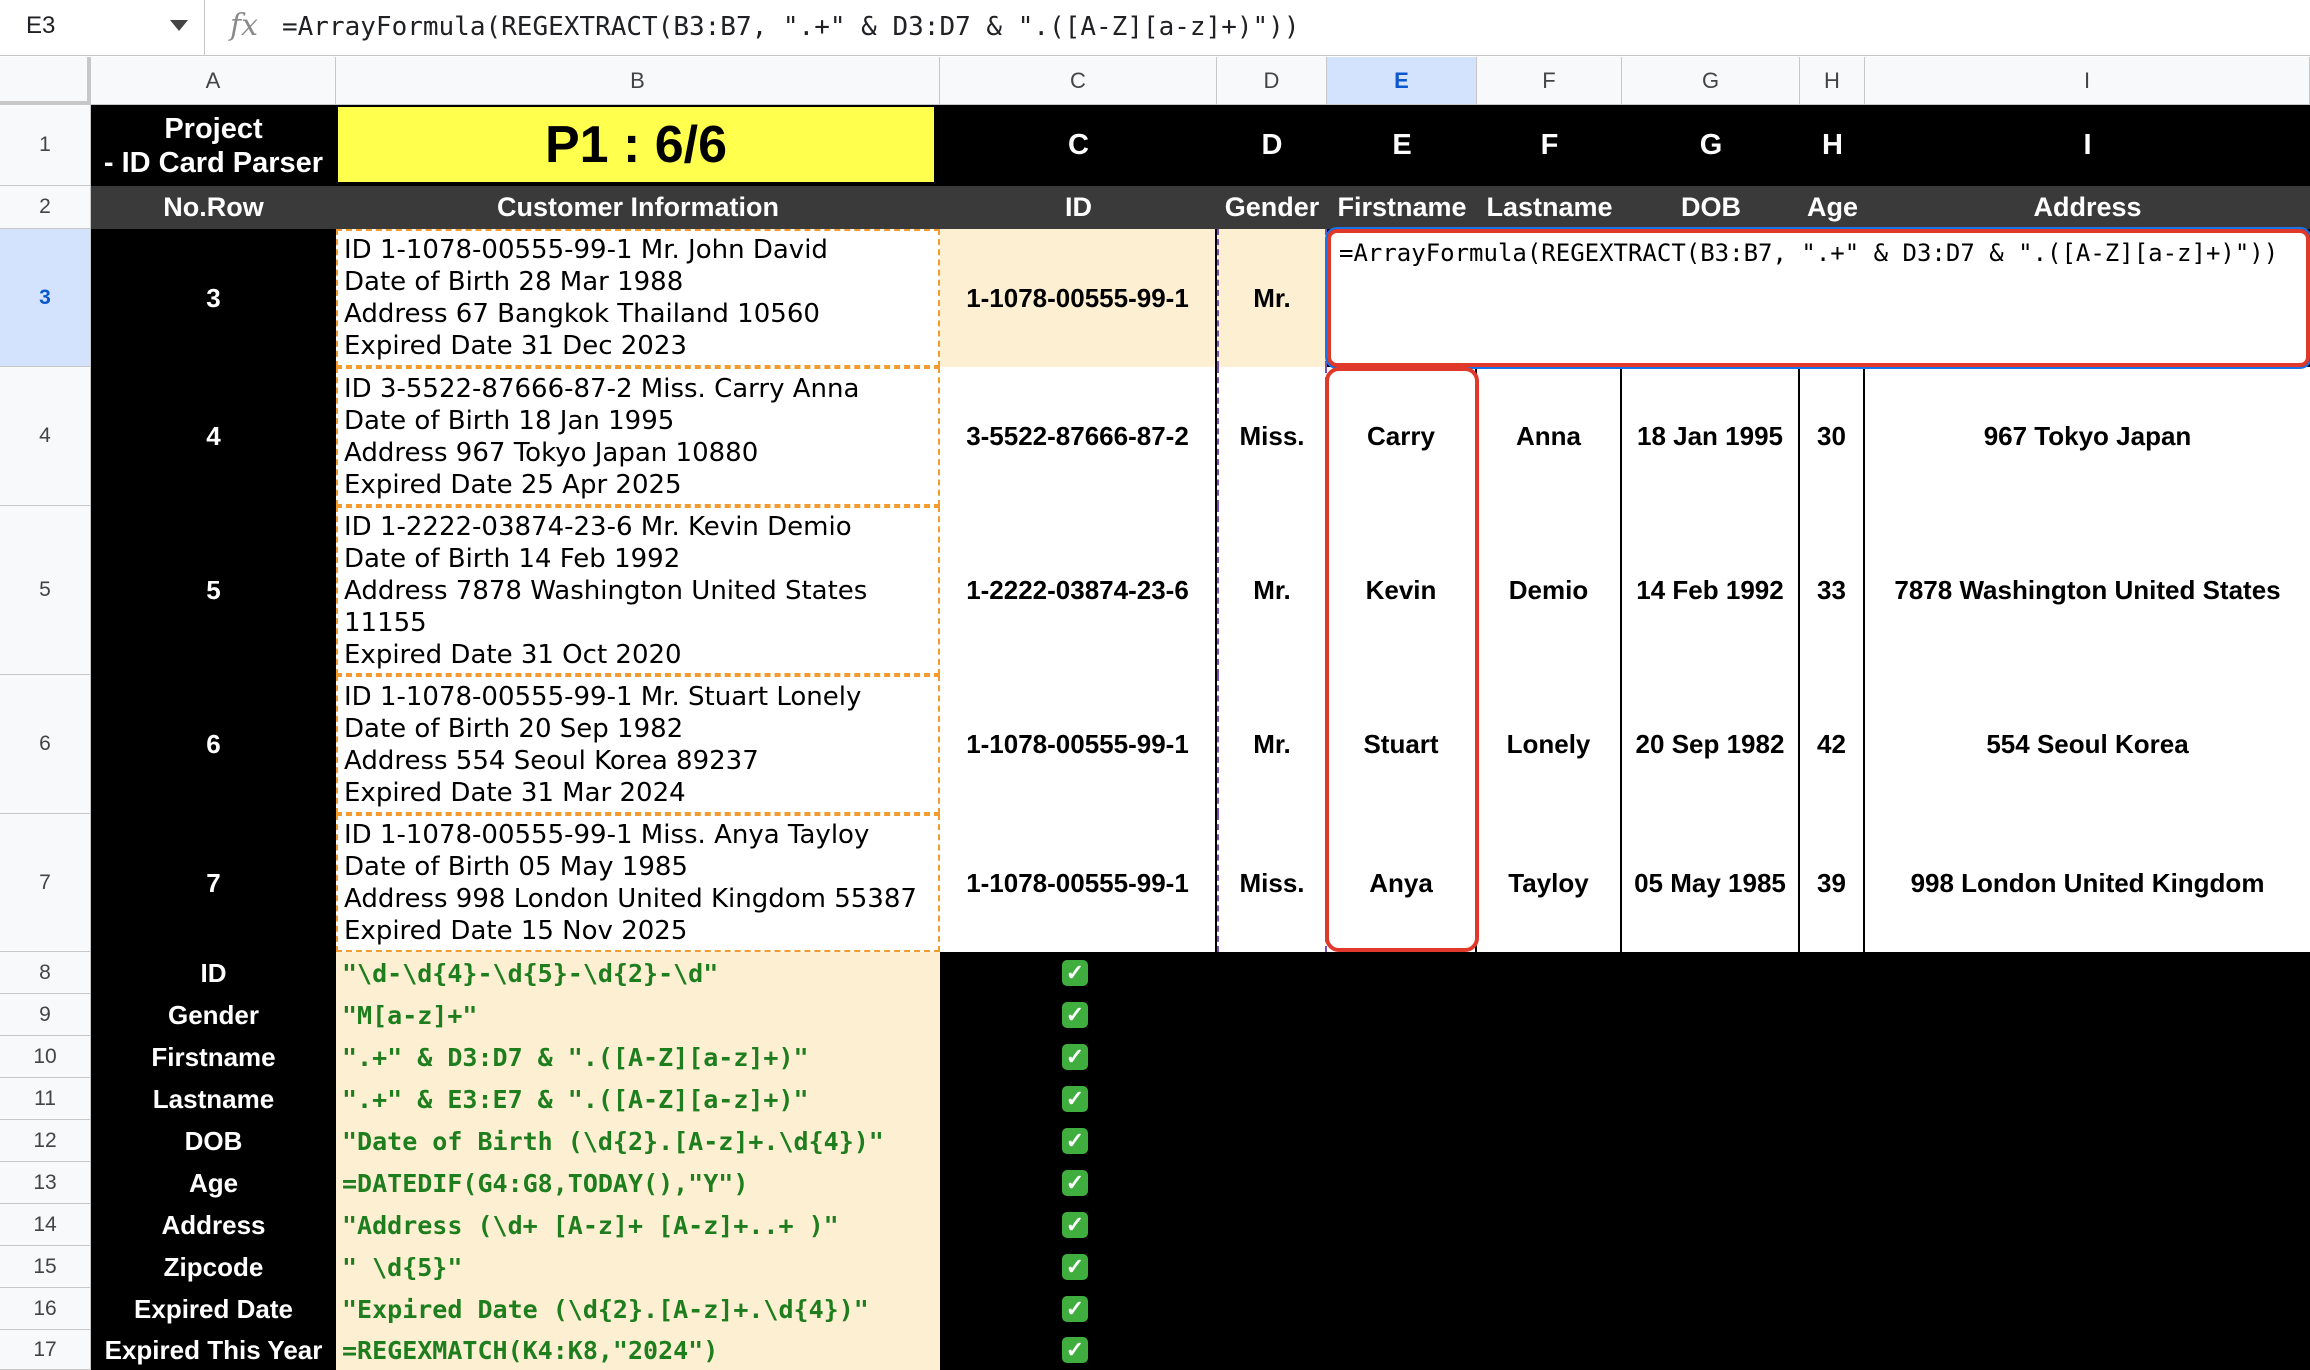  Describe the element at coordinates (45, 1309) in the screenshot. I see `row-header-16: 16` at that location.